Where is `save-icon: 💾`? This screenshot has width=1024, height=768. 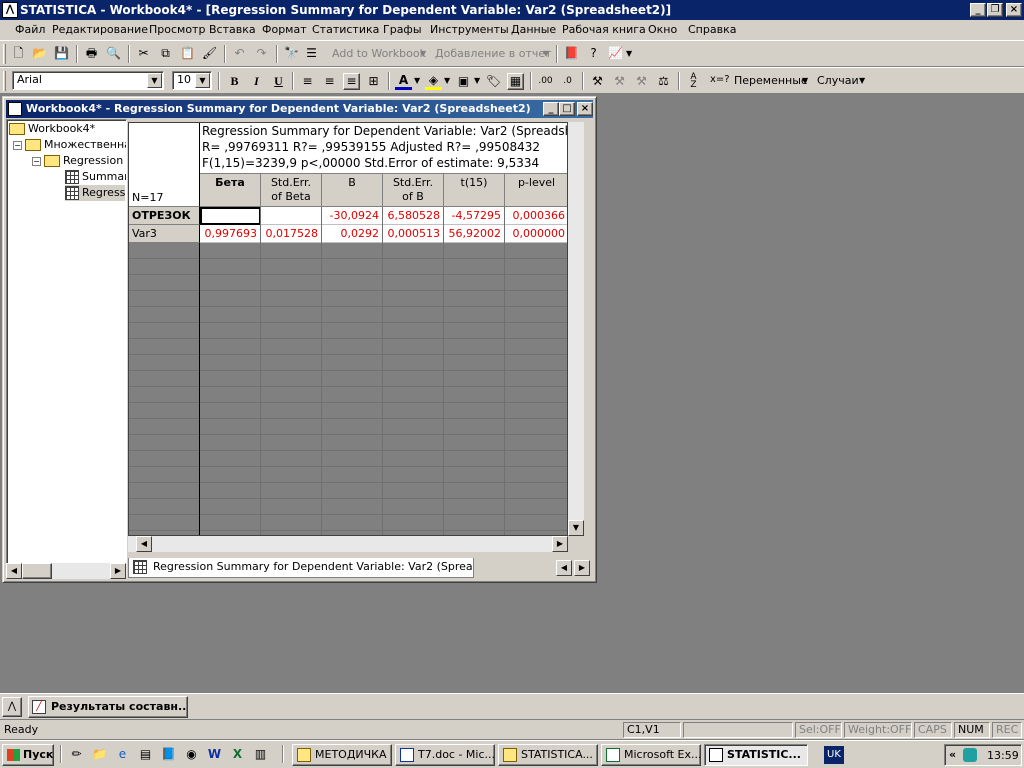 save-icon: 💾 is located at coordinates (61, 53).